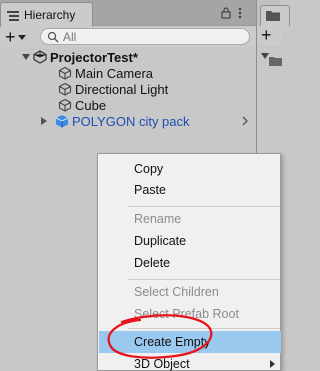  I want to click on tab-project, so click(275, 15).